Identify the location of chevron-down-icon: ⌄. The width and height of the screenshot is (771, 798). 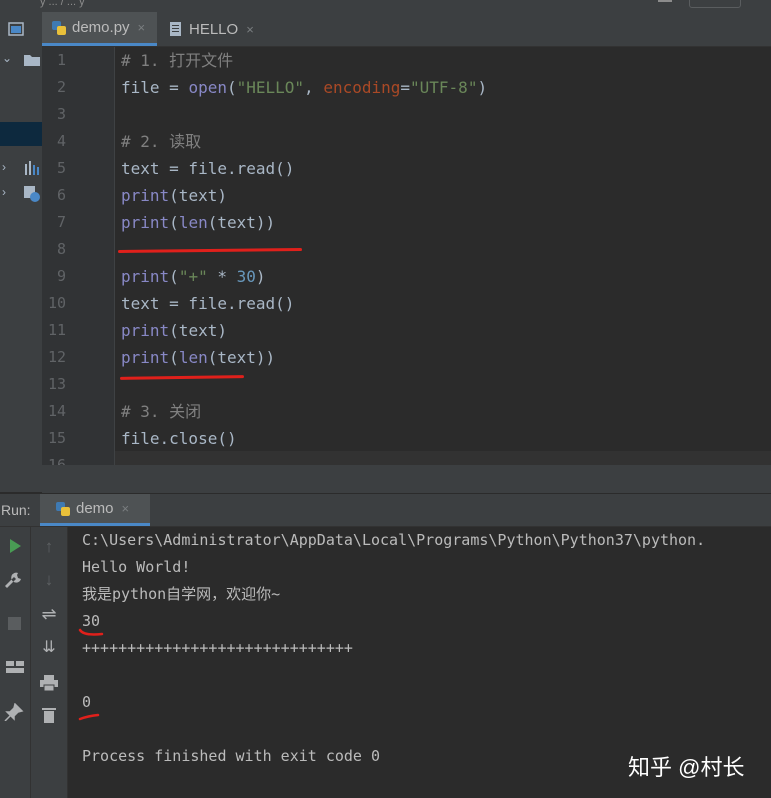
(7, 58).